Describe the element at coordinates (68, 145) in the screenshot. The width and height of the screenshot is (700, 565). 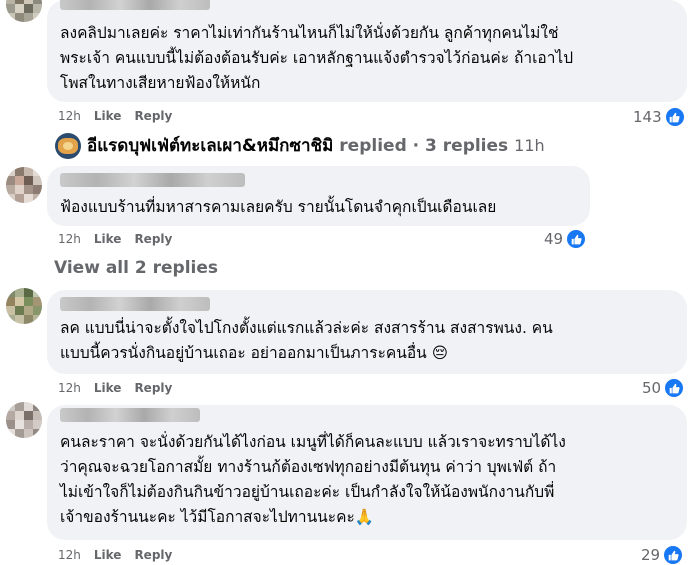
I see `page-avatar` at that location.